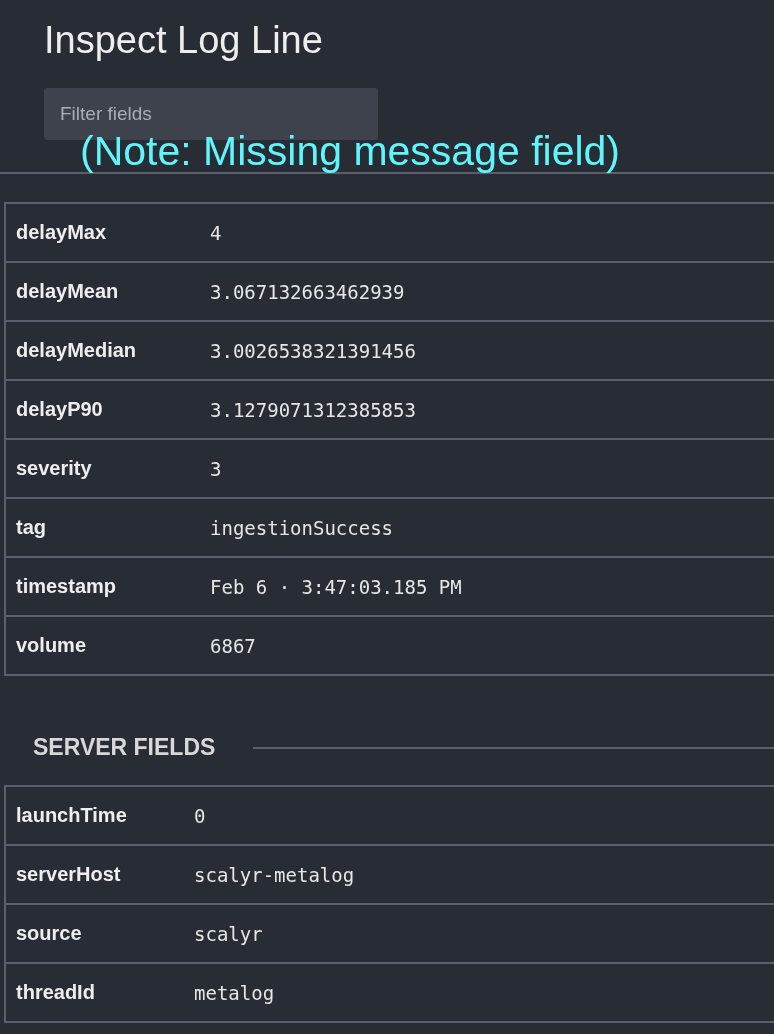  I want to click on field-value: Feb 6 · 3:47:03.185 PM, so click(336, 586).